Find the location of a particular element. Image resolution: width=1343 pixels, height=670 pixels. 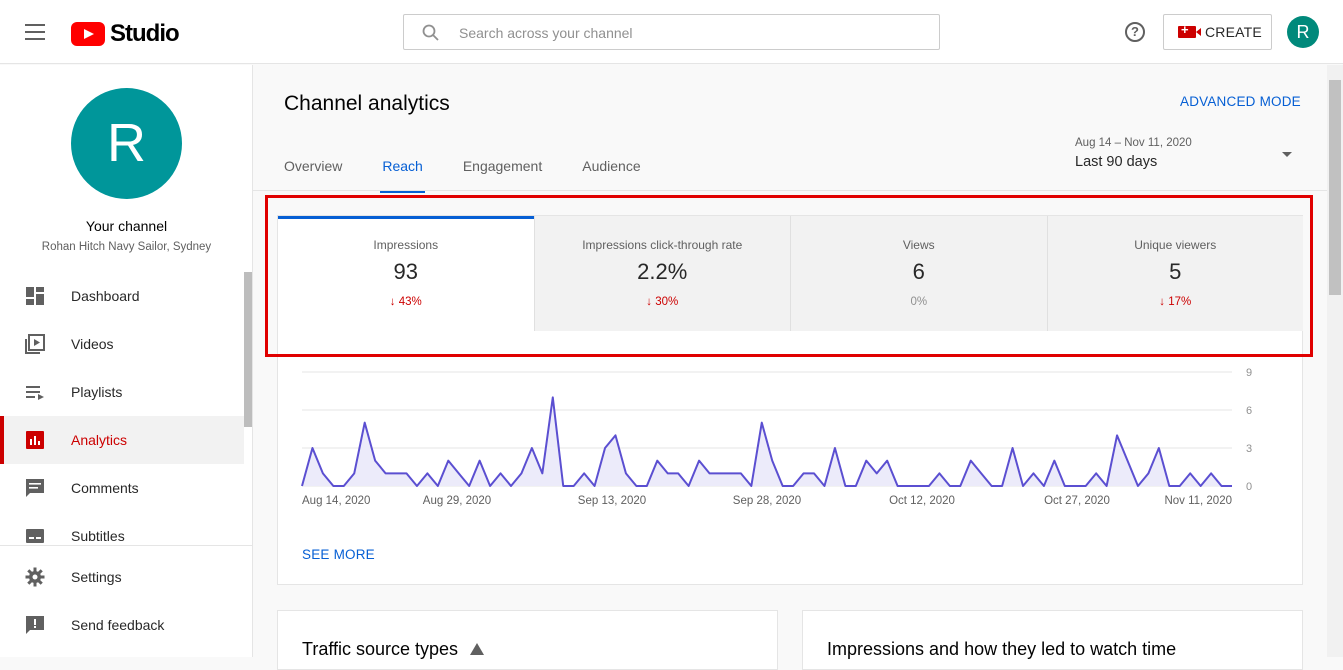

panel-title-text: Traffic source types is located at coordinates (380, 649).